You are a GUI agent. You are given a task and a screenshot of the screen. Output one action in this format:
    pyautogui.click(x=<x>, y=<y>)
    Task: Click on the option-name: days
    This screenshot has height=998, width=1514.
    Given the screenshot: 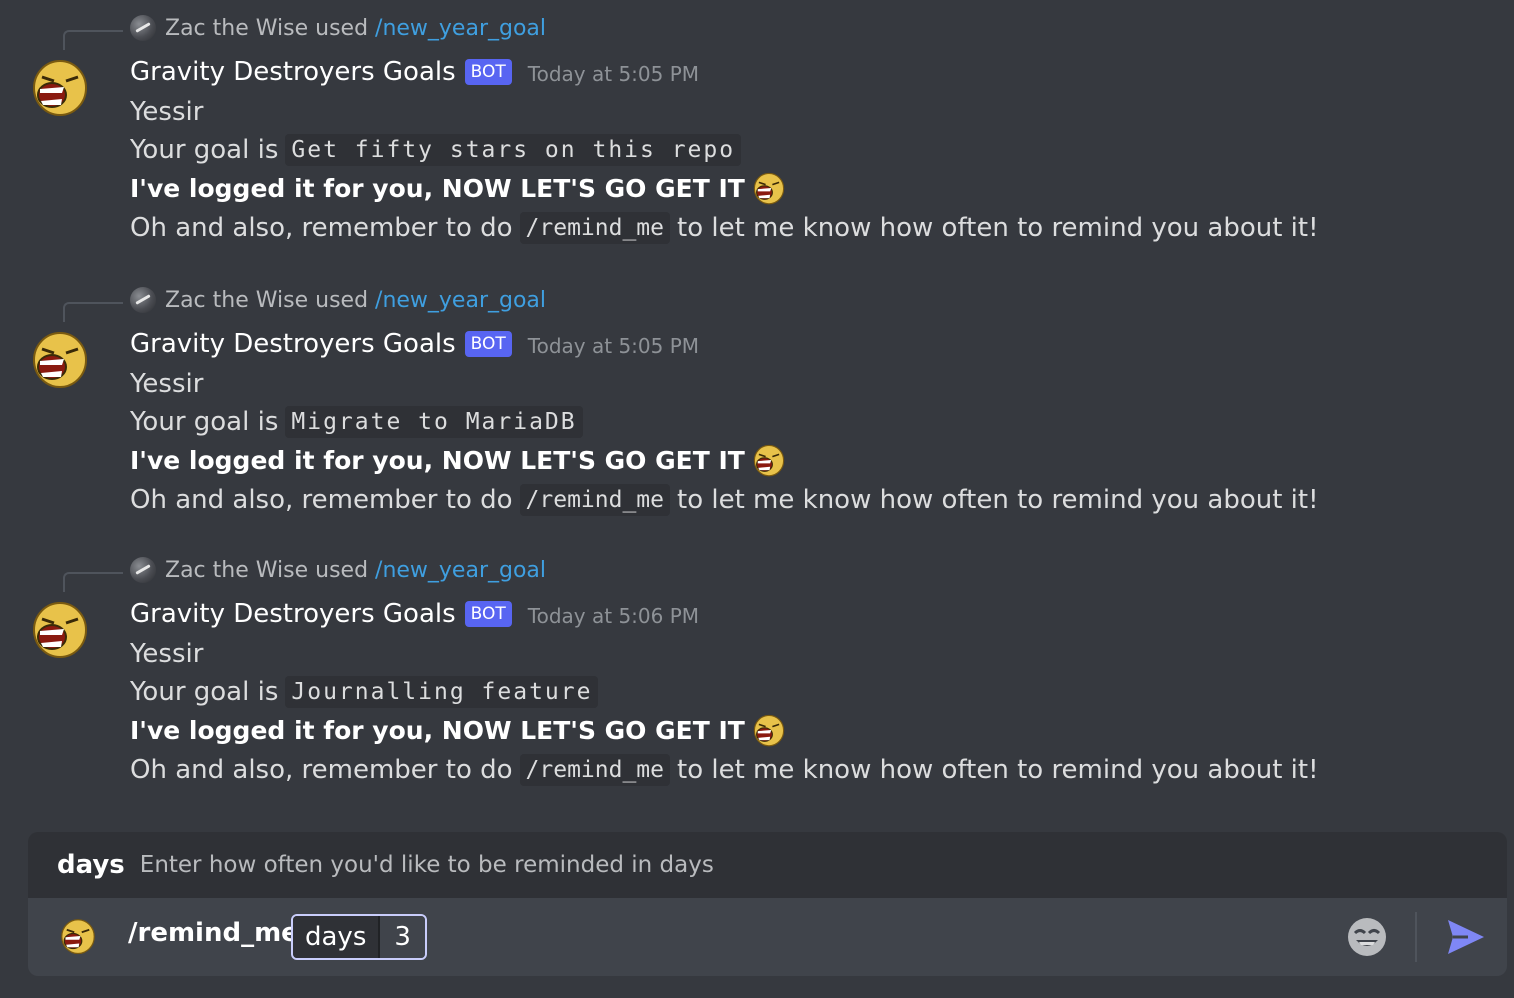 What is the action you would take?
    pyautogui.click(x=336, y=937)
    